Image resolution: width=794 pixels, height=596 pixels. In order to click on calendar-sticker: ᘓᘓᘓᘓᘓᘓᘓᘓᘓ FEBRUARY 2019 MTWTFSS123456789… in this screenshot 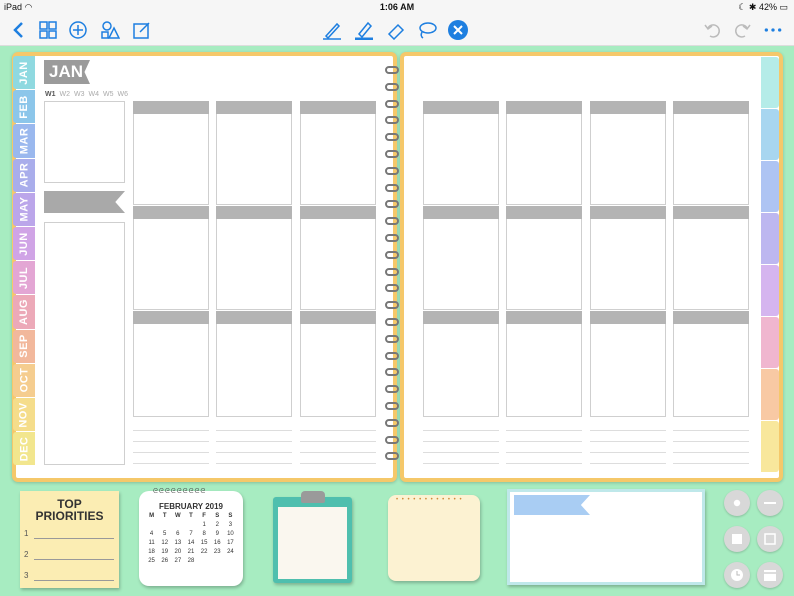, I will do `click(191, 537)`.